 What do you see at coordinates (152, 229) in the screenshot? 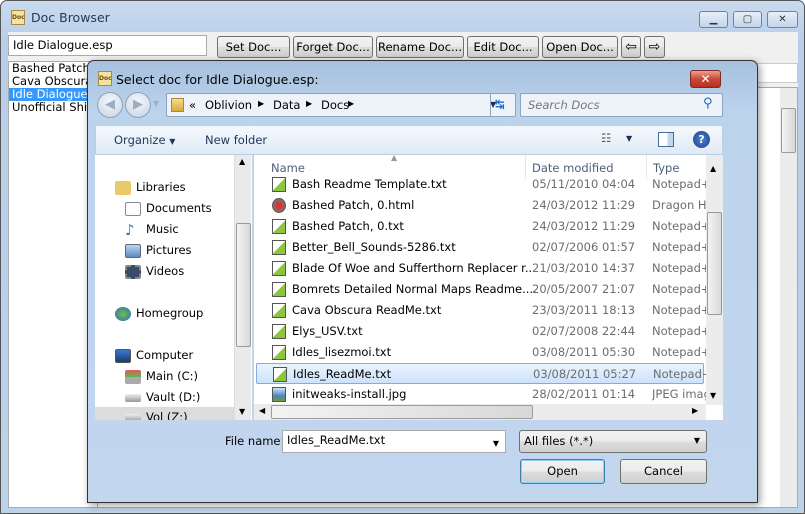
I see `nav-music: ♪ Music` at bounding box center [152, 229].